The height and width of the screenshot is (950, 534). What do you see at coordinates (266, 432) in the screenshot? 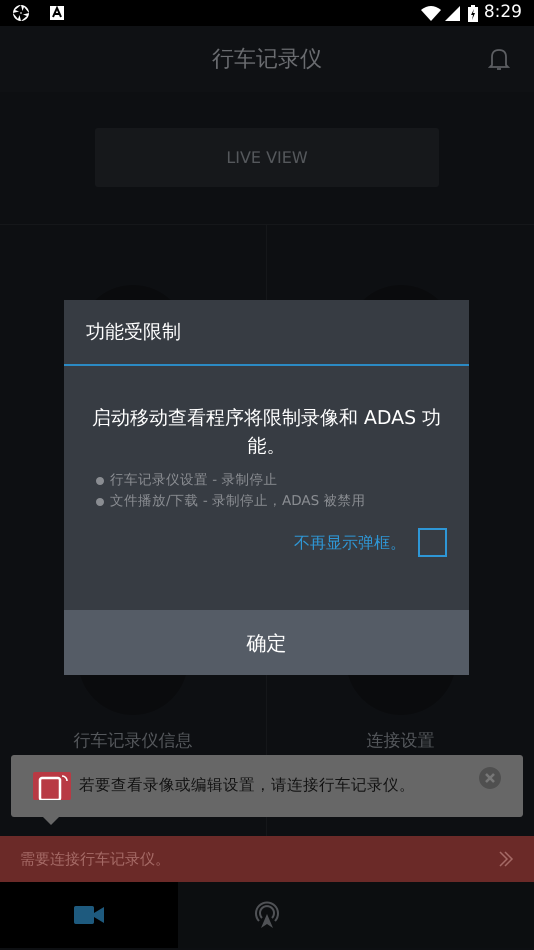
I see `dialog-message: 启动移动查看程序将限制录像和 ADAS 功能。` at bounding box center [266, 432].